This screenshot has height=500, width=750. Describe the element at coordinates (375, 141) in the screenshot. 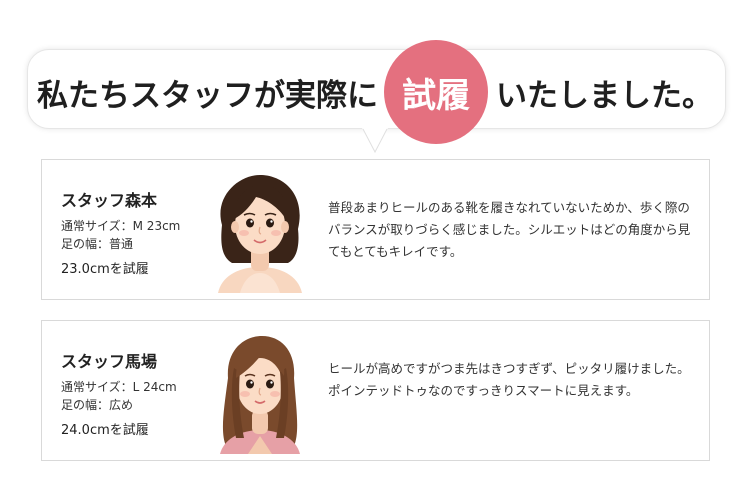

I see `speech-bubble-tail` at that location.